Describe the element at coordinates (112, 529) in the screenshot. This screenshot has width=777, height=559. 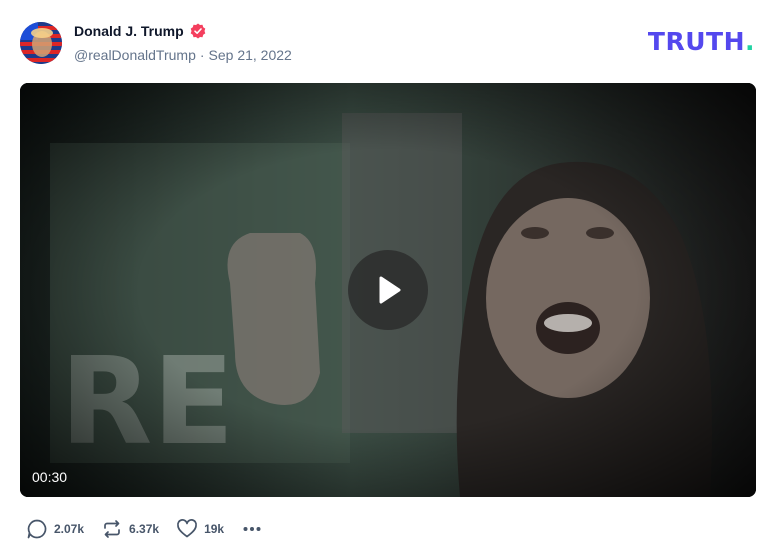
I see `repost-icon` at that location.